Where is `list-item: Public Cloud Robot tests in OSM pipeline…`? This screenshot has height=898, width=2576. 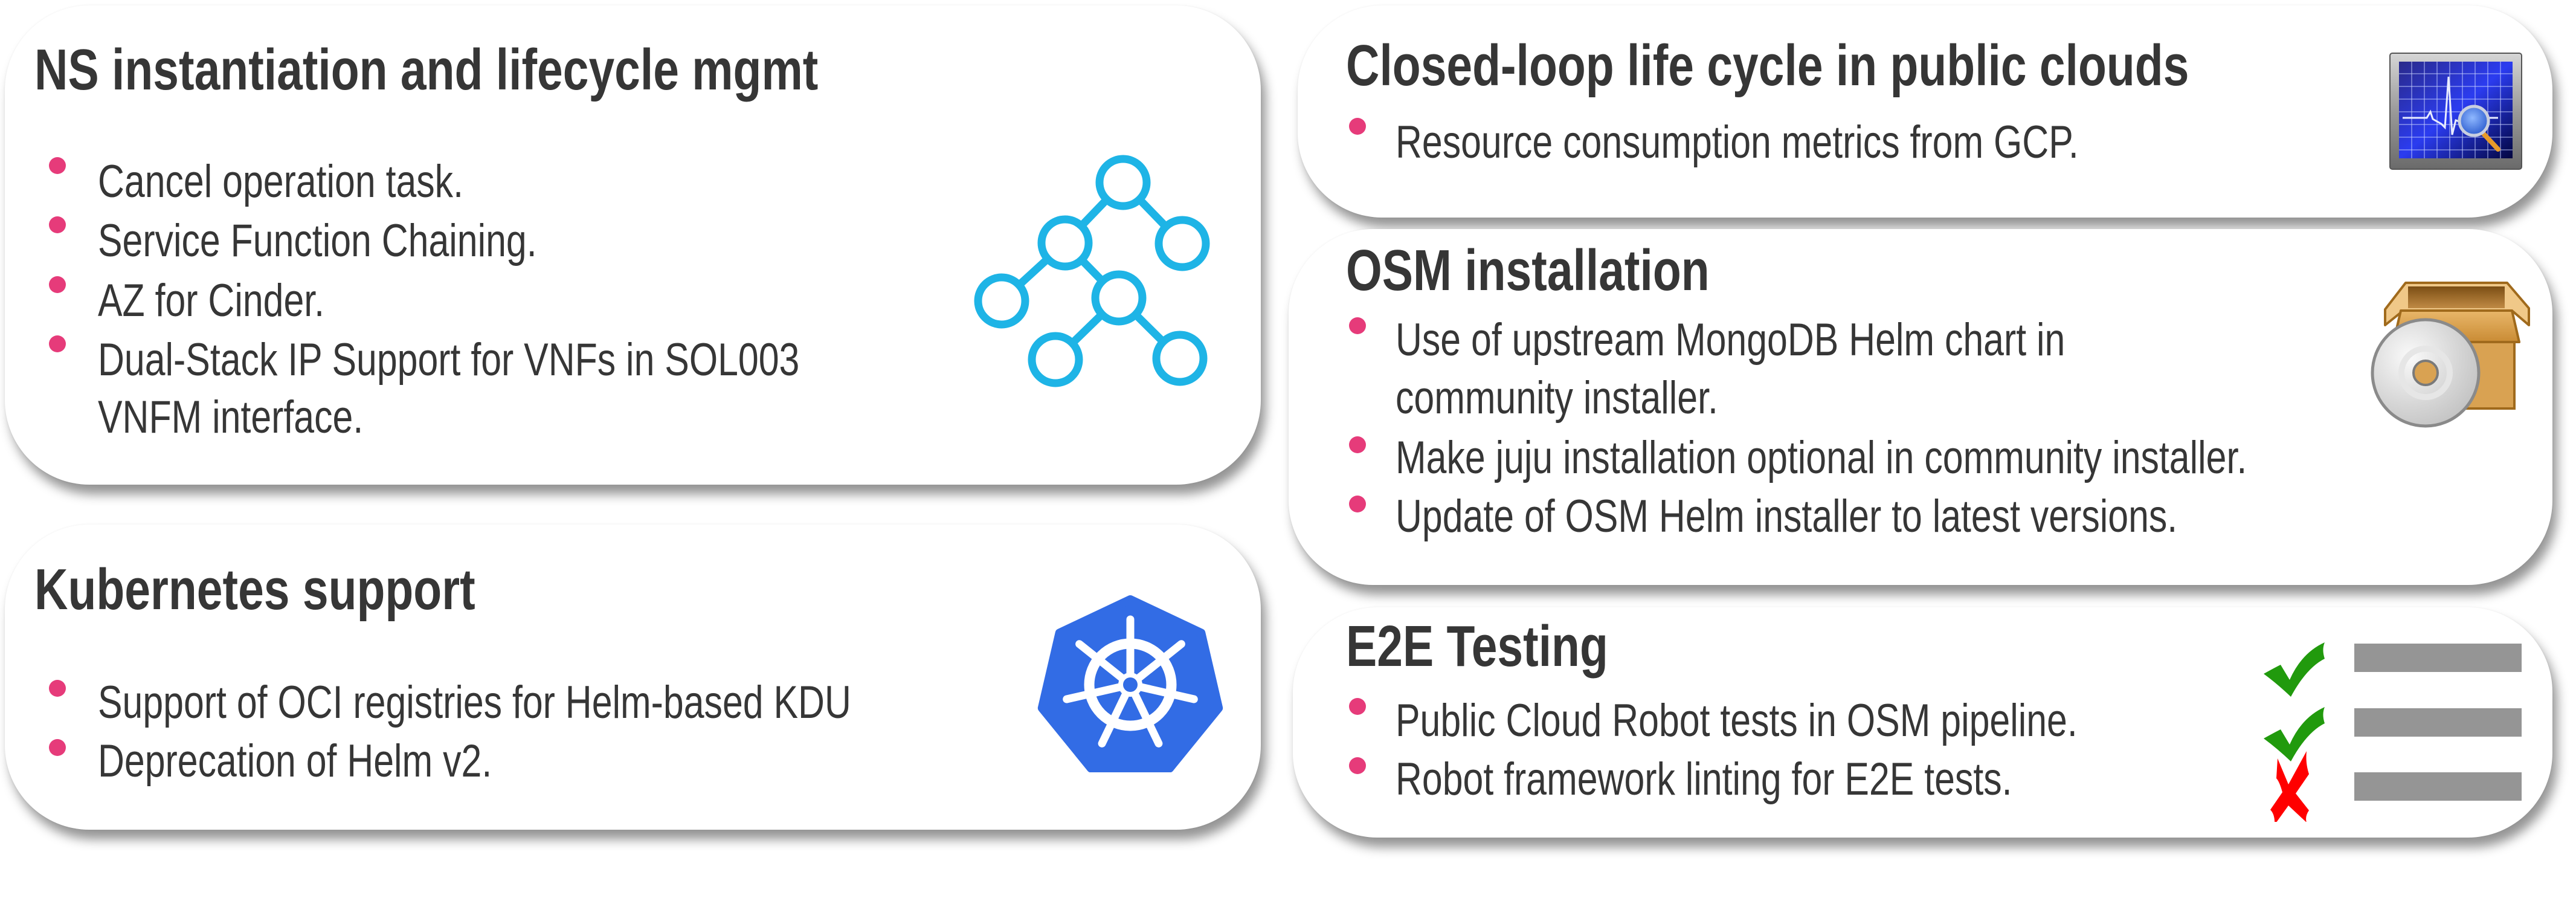 list-item: Public Cloud Robot tests in OSM pipeline… is located at coordinates (1737, 720).